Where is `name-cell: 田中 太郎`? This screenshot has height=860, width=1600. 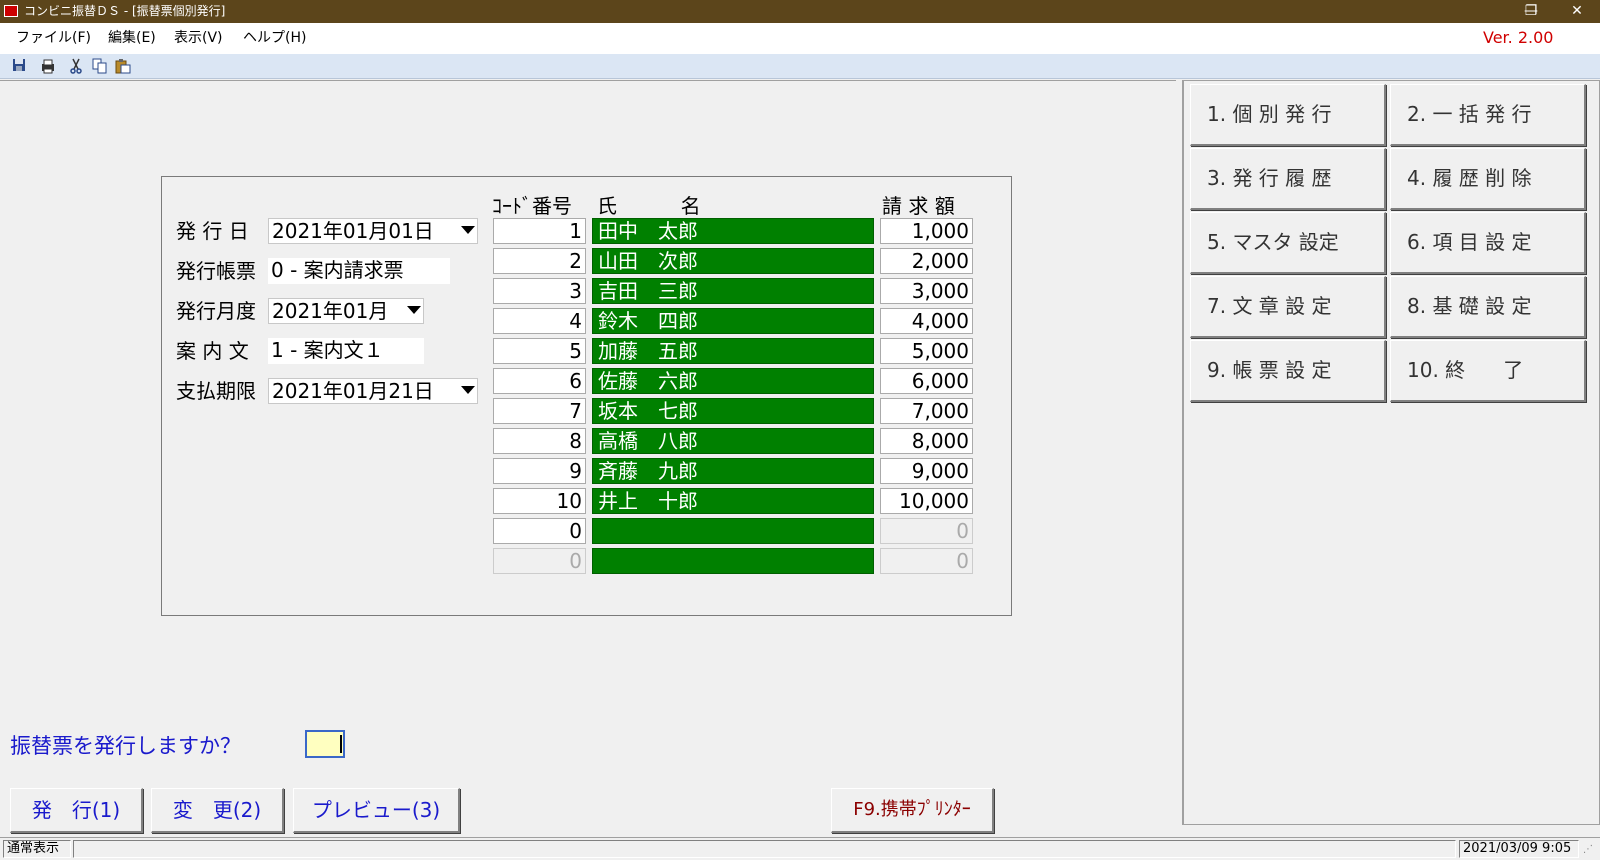
name-cell: 田中 太郎 is located at coordinates (733, 231).